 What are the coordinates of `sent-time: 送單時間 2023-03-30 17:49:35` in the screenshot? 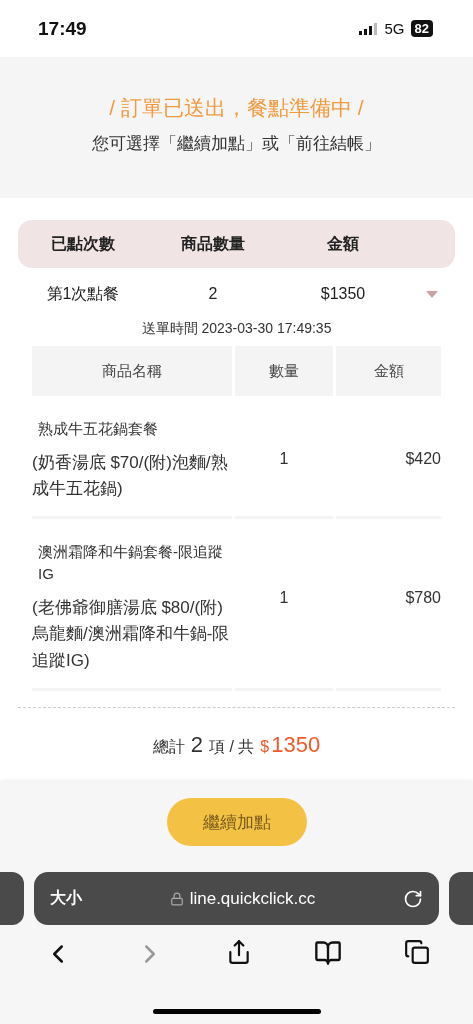 It's located at (236, 329).